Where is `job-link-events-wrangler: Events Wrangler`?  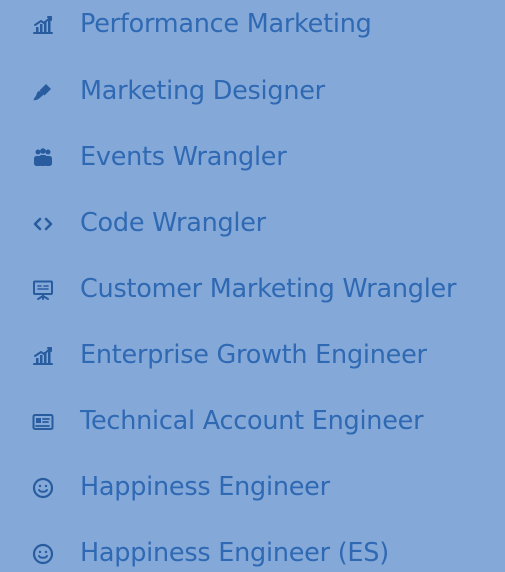
job-link-events-wrangler: Events Wrangler is located at coordinates (268, 158).